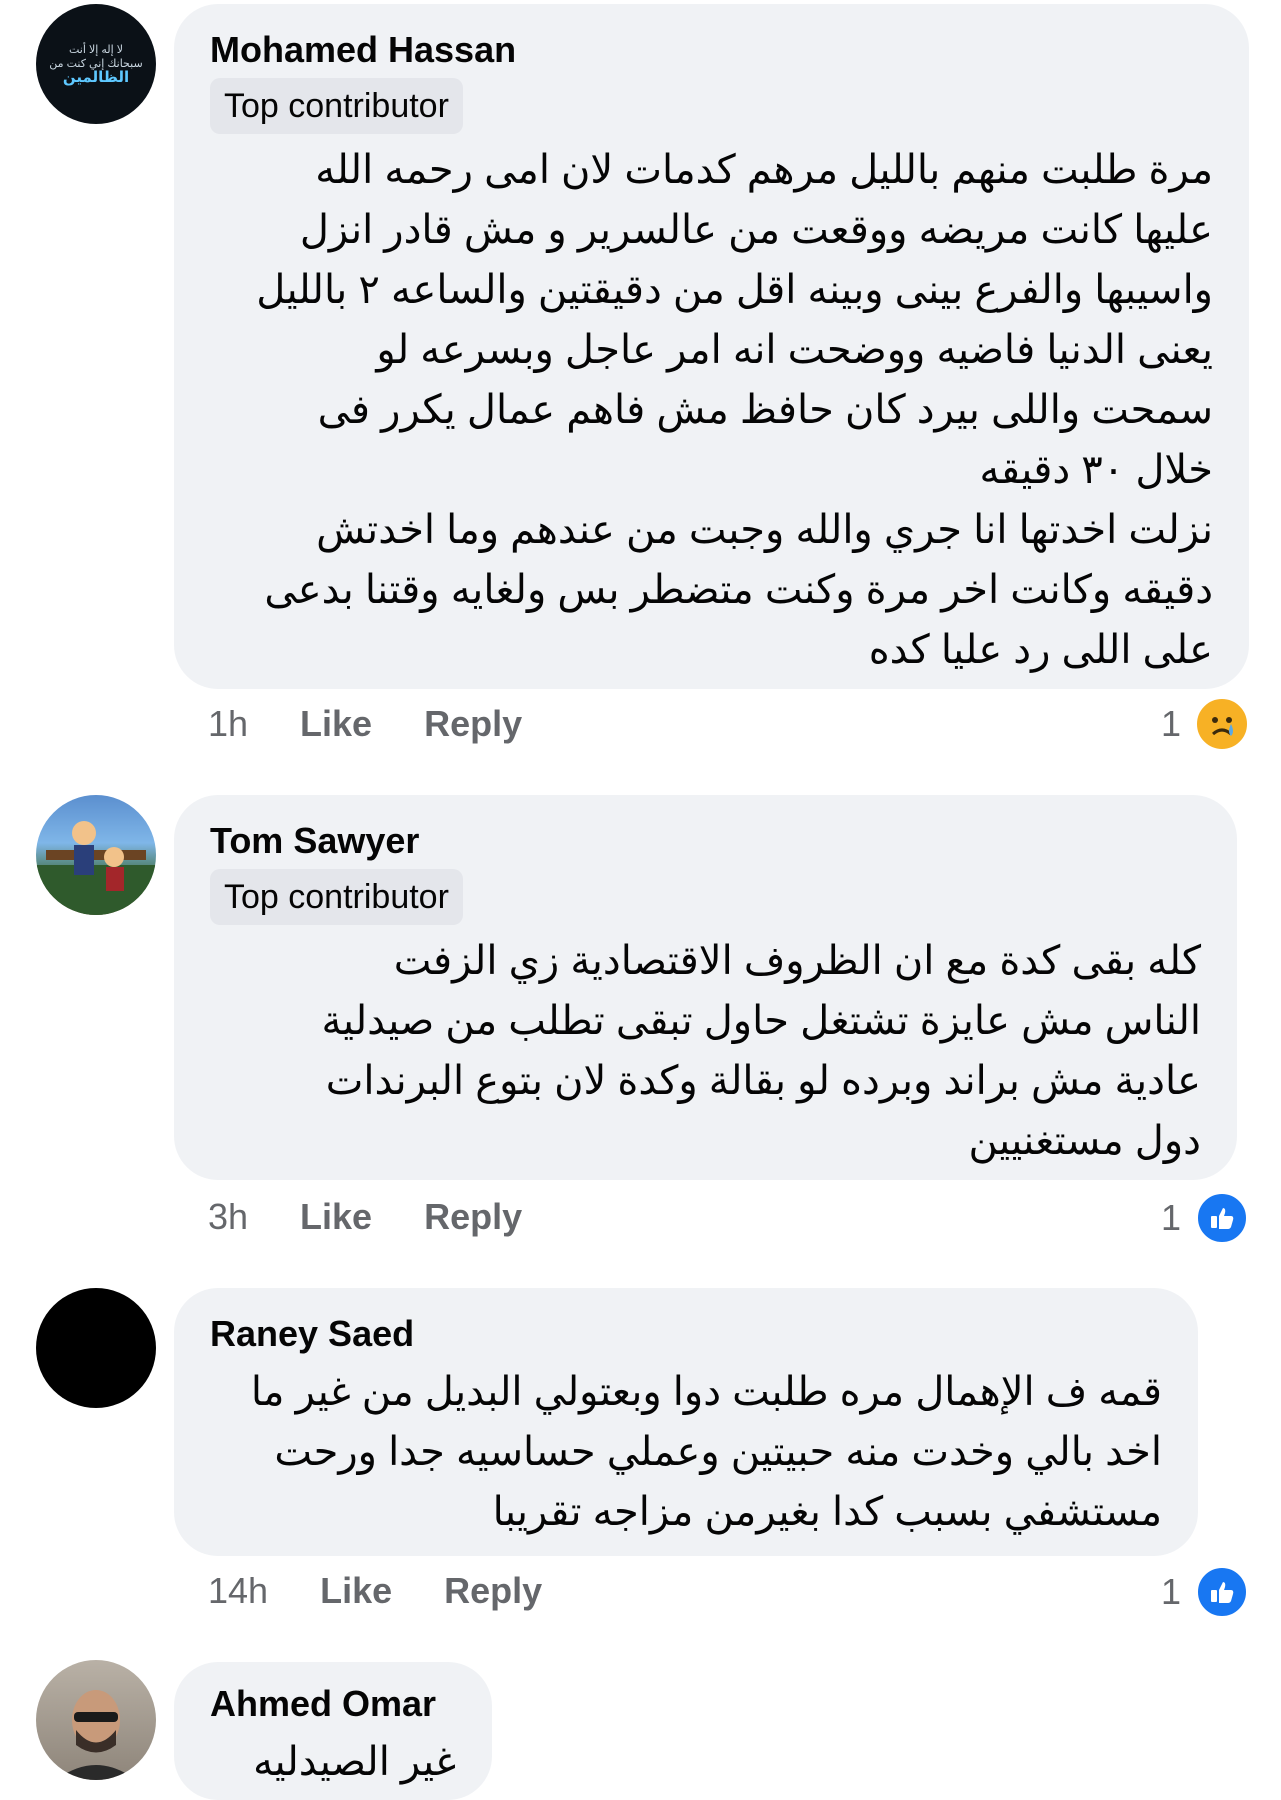  What do you see at coordinates (705, 841) in the screenshot?
I see `author-name: Tom Sawyer` at bounding box center [705, 841].